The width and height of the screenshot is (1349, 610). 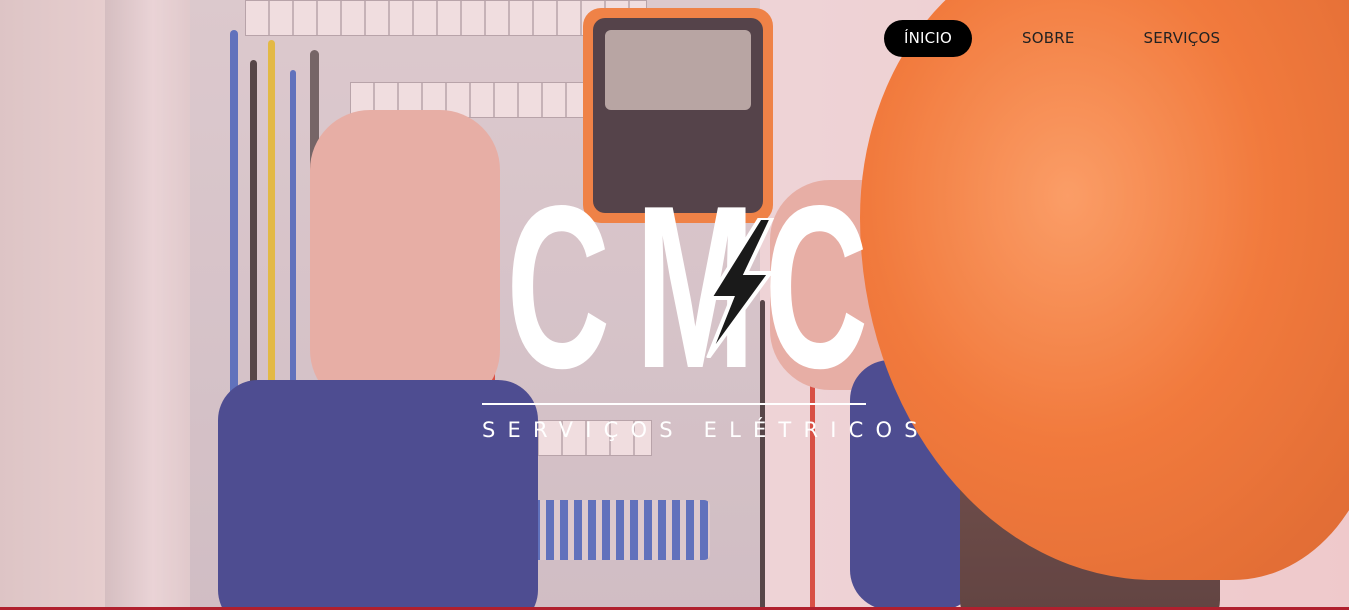 What do you see at coordinates (928, 38) in the screenshot?
I see `nav-item-inicio: ÍNICIO` at bounding box center [928, 38].